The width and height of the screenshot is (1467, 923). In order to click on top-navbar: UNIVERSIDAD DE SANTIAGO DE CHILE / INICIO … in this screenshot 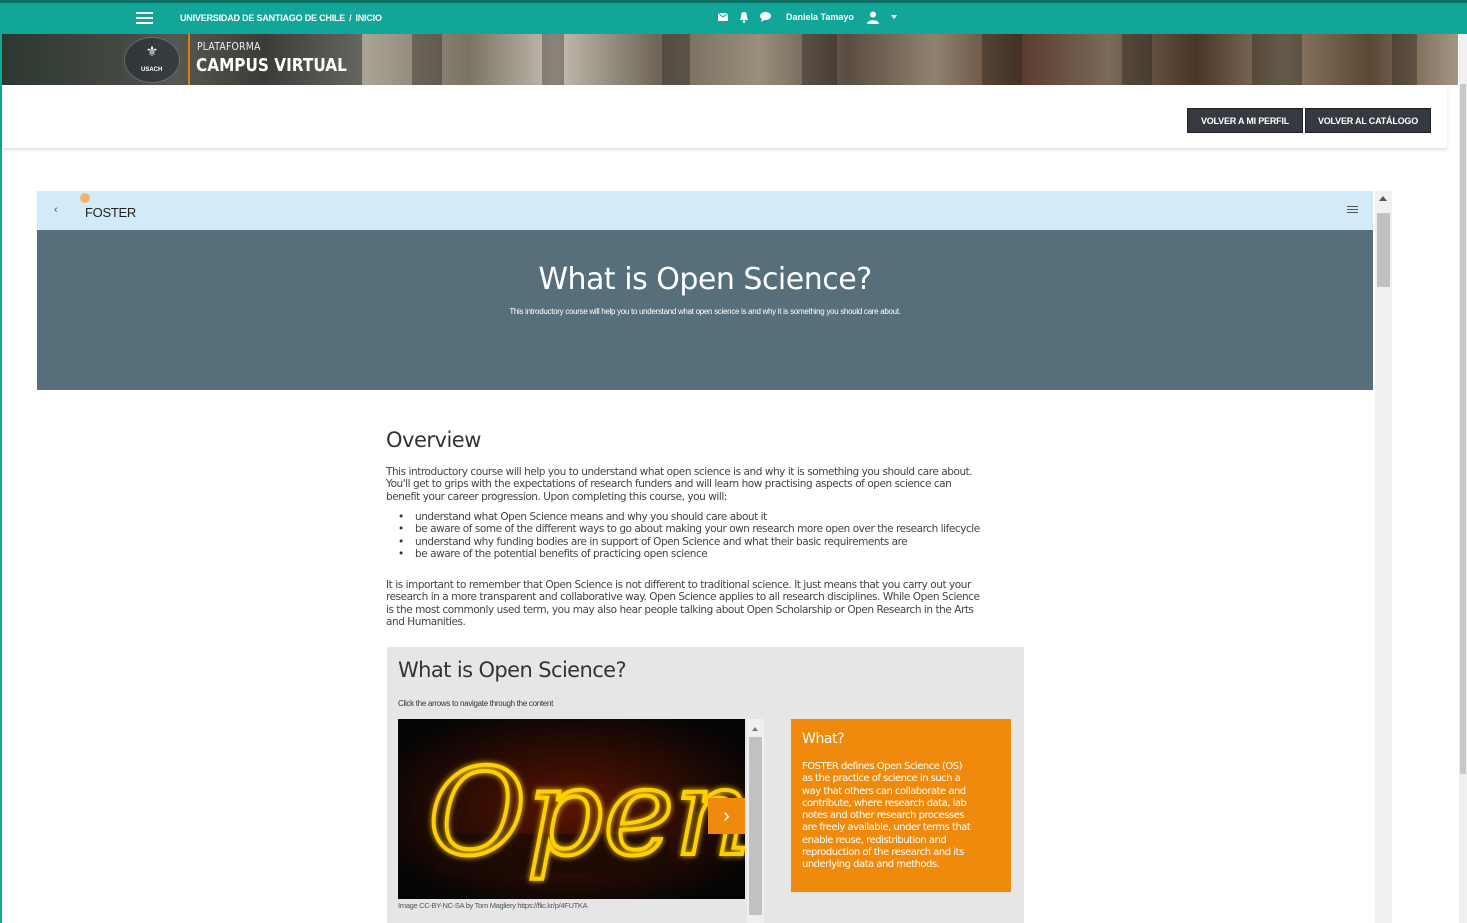, I will do `click(733, 17)`.